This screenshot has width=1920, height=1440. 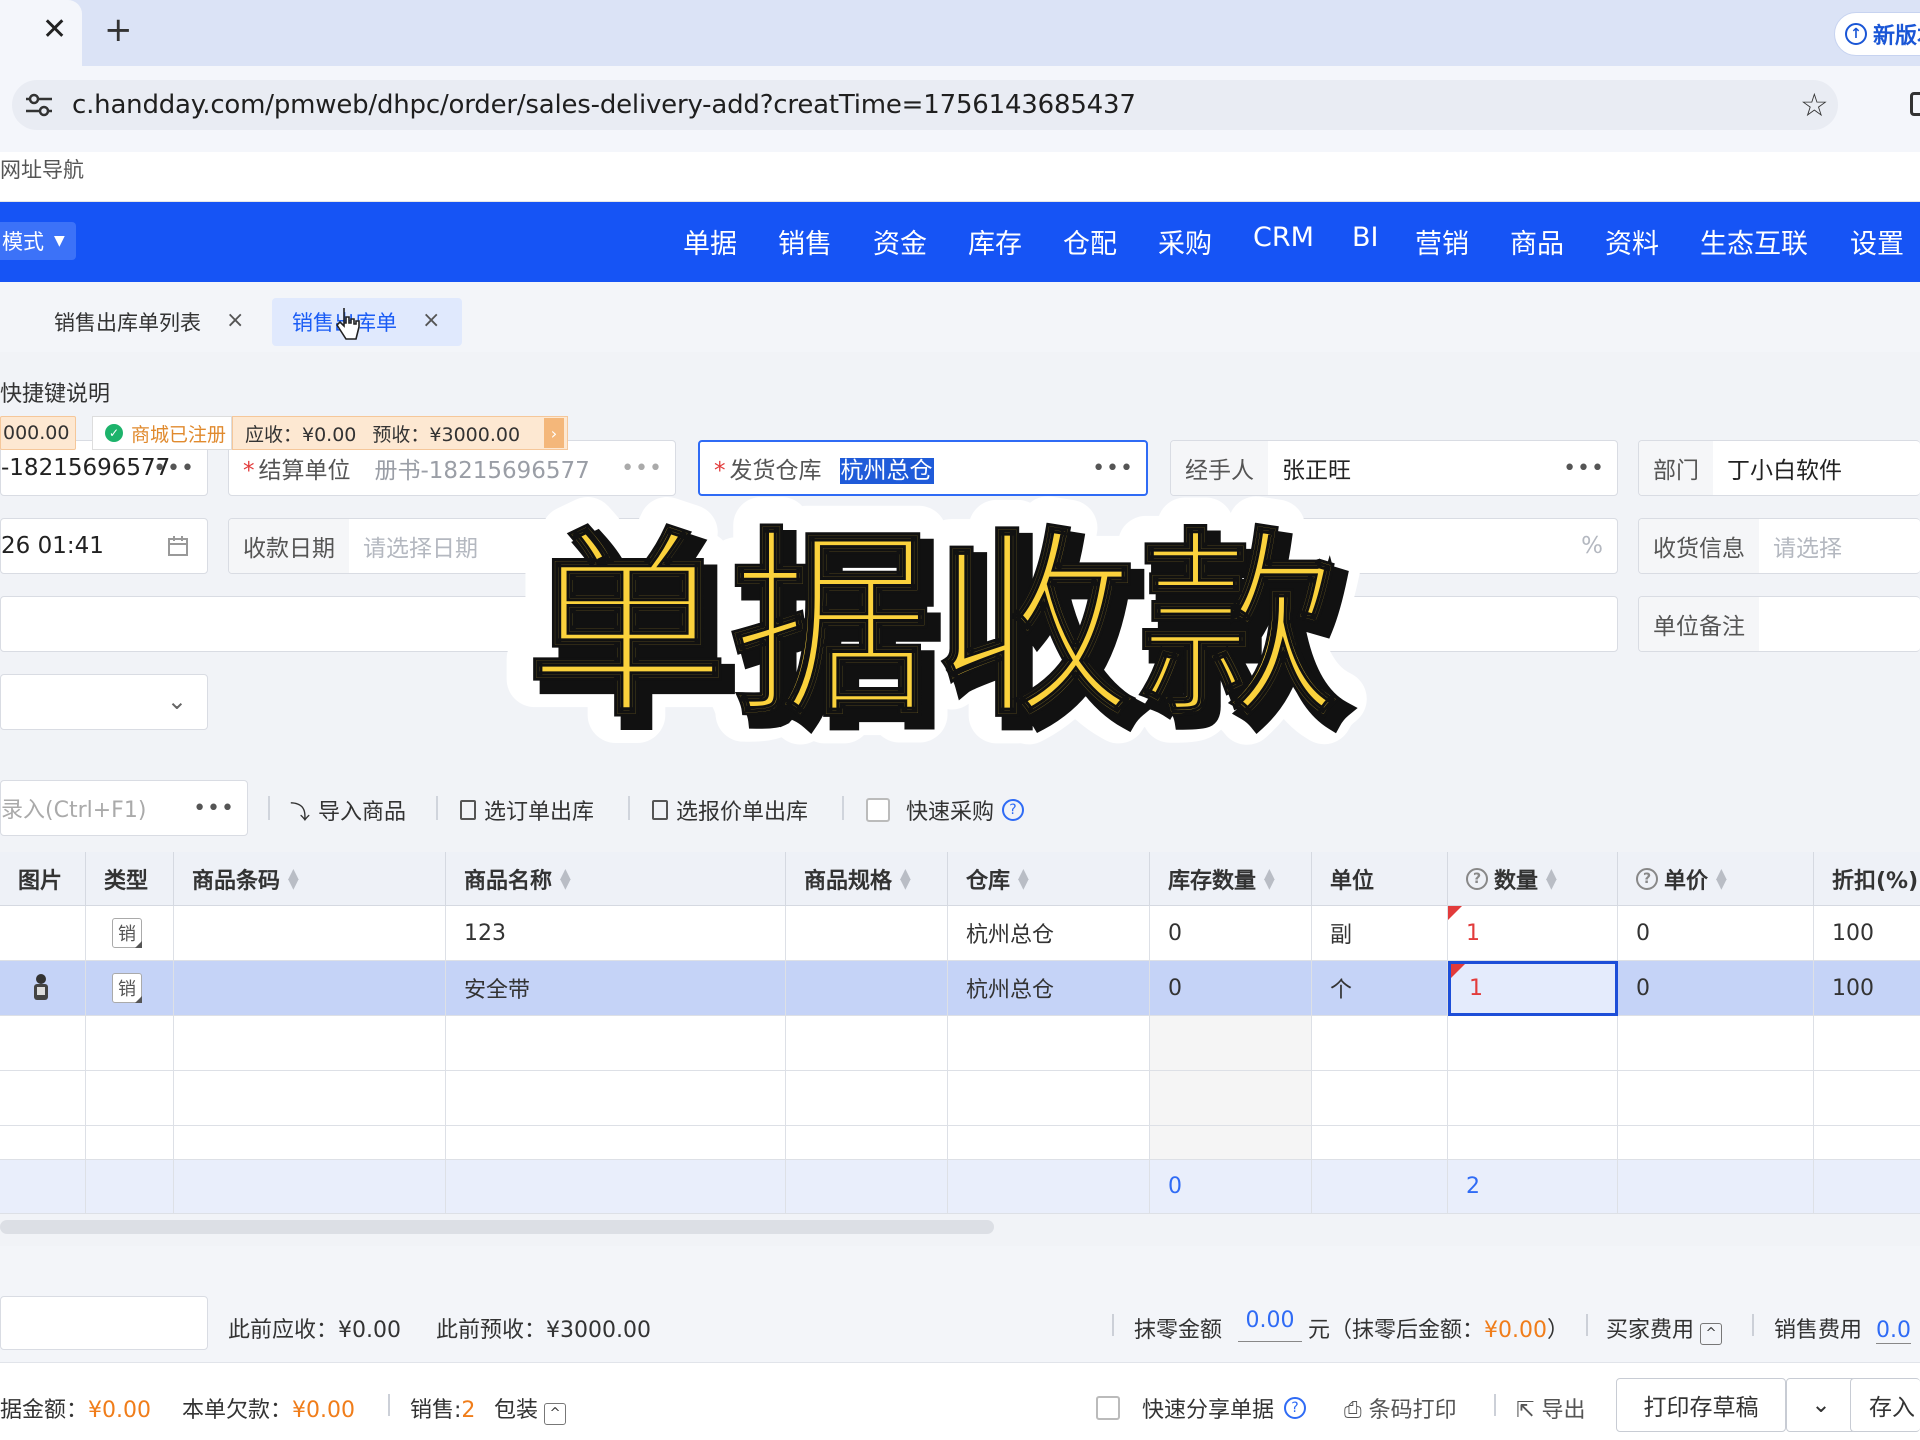 I want to click on nav-item-settings: 设置, so click(x=1877, y=241).